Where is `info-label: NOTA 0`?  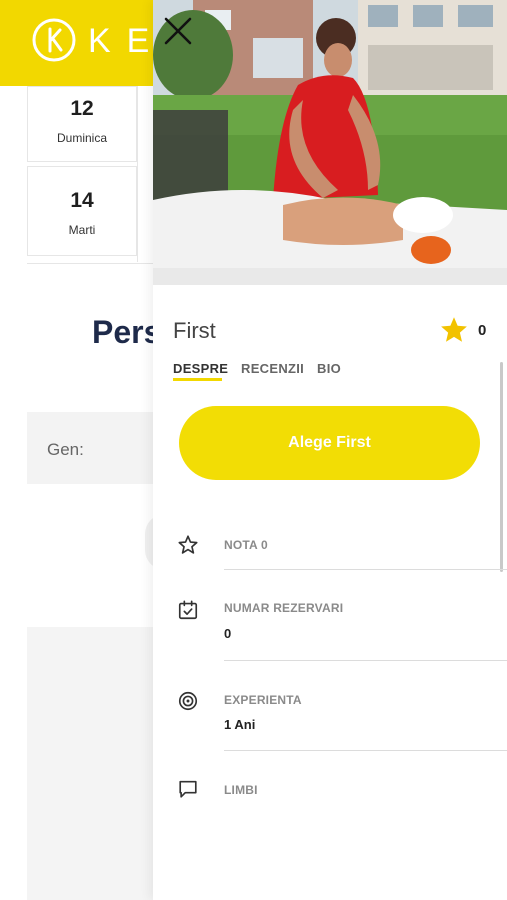
info-label: NOTA 0 is located at coordinates (246, 545).